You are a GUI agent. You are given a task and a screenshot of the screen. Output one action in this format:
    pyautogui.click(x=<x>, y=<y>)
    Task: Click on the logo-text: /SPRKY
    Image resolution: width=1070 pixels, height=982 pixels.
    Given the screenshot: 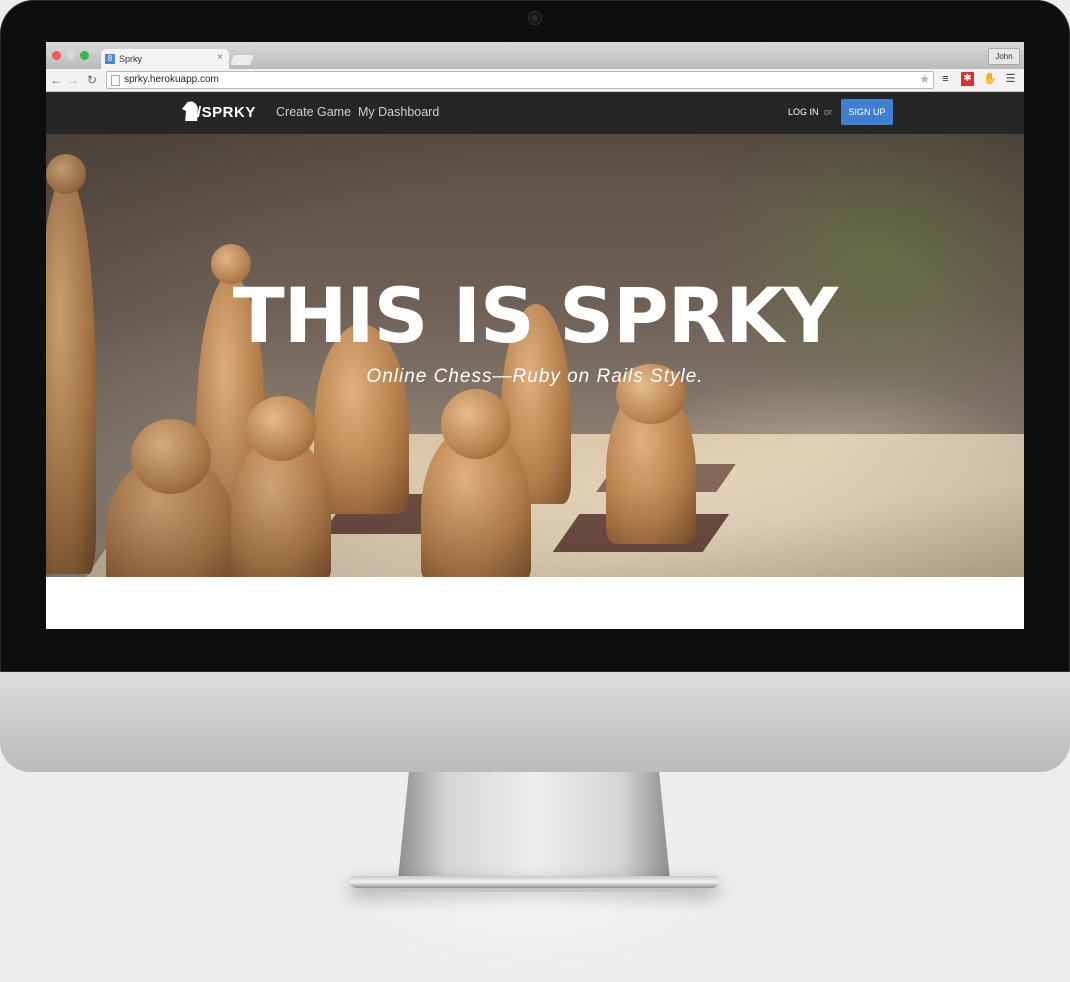 What is the action you would take?
    pyautogui.click(x=226, y=112)
    